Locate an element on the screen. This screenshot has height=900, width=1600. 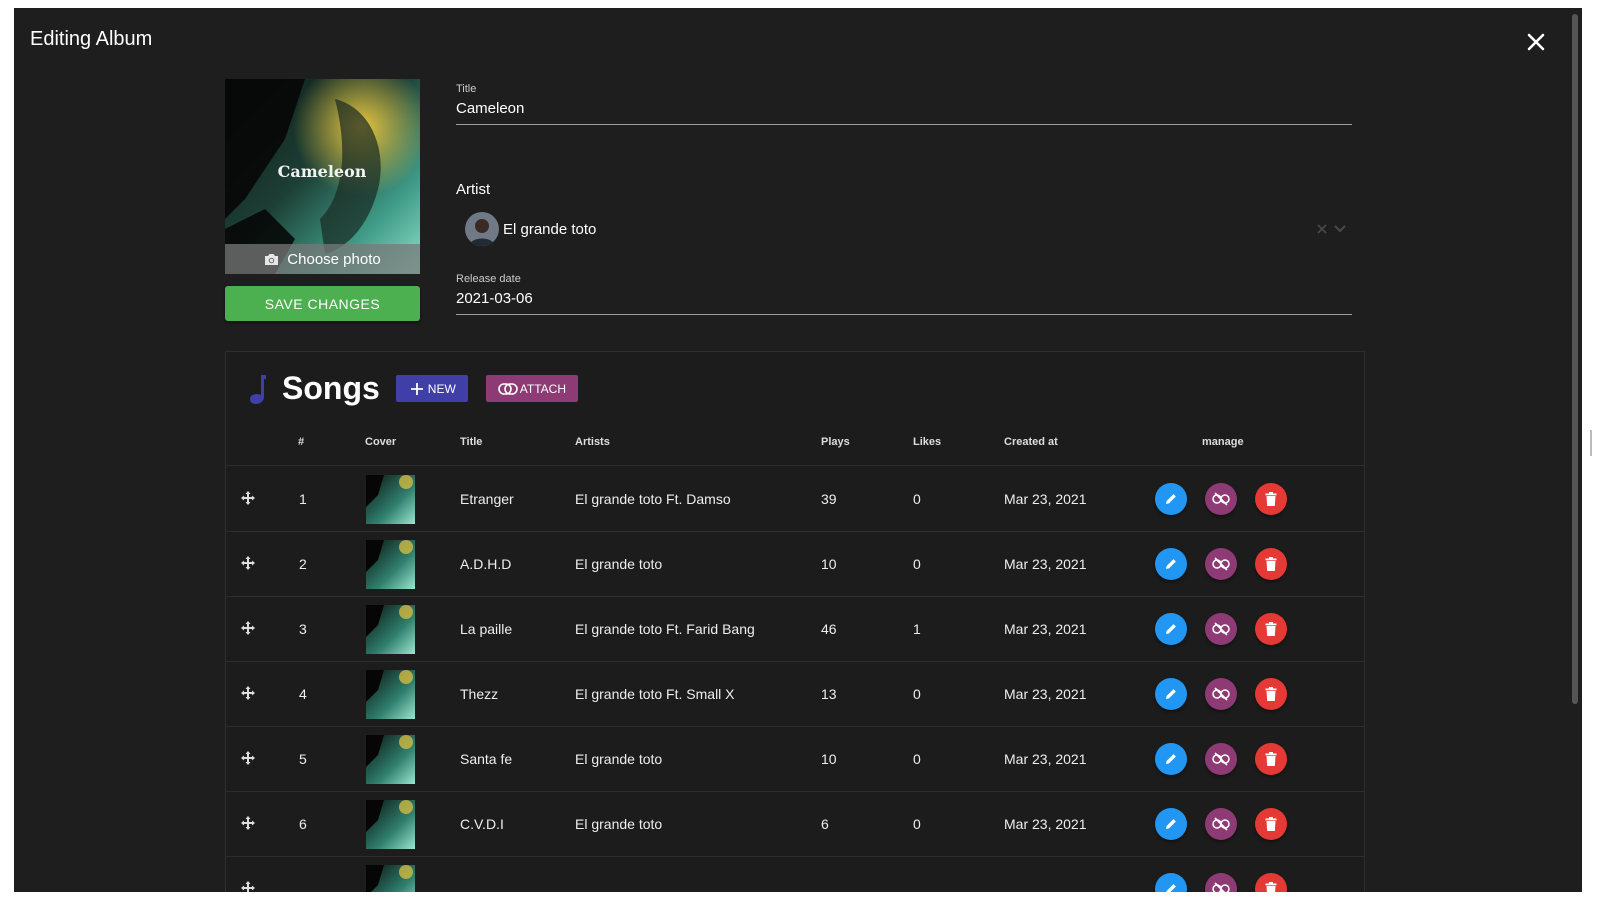
col-num: # is located at coordinates (301, 442).